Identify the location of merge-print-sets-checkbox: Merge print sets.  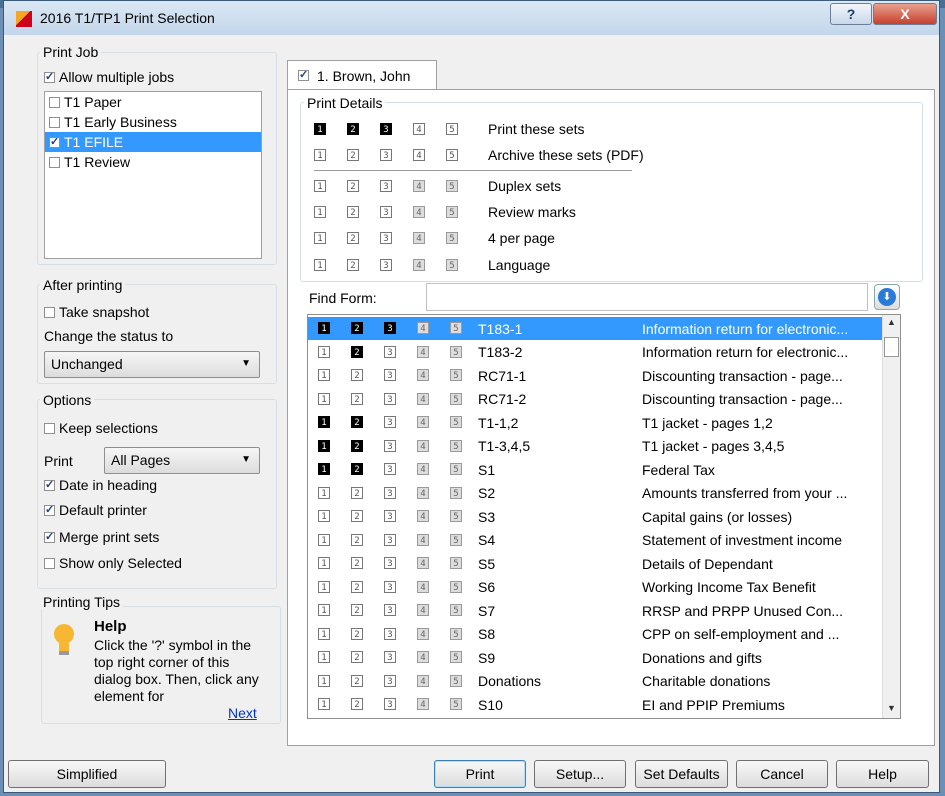
(101, 537).